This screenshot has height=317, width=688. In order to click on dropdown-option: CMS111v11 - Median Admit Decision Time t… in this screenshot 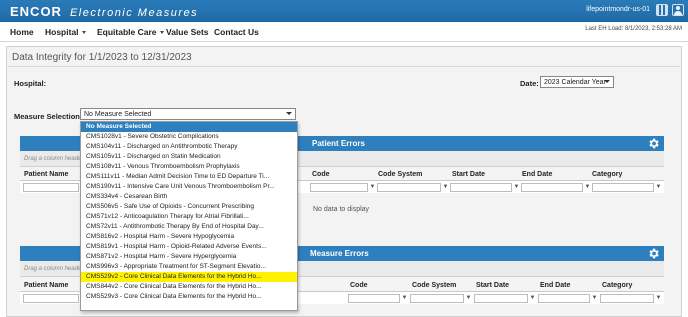, I will do `click(189, 177)`.